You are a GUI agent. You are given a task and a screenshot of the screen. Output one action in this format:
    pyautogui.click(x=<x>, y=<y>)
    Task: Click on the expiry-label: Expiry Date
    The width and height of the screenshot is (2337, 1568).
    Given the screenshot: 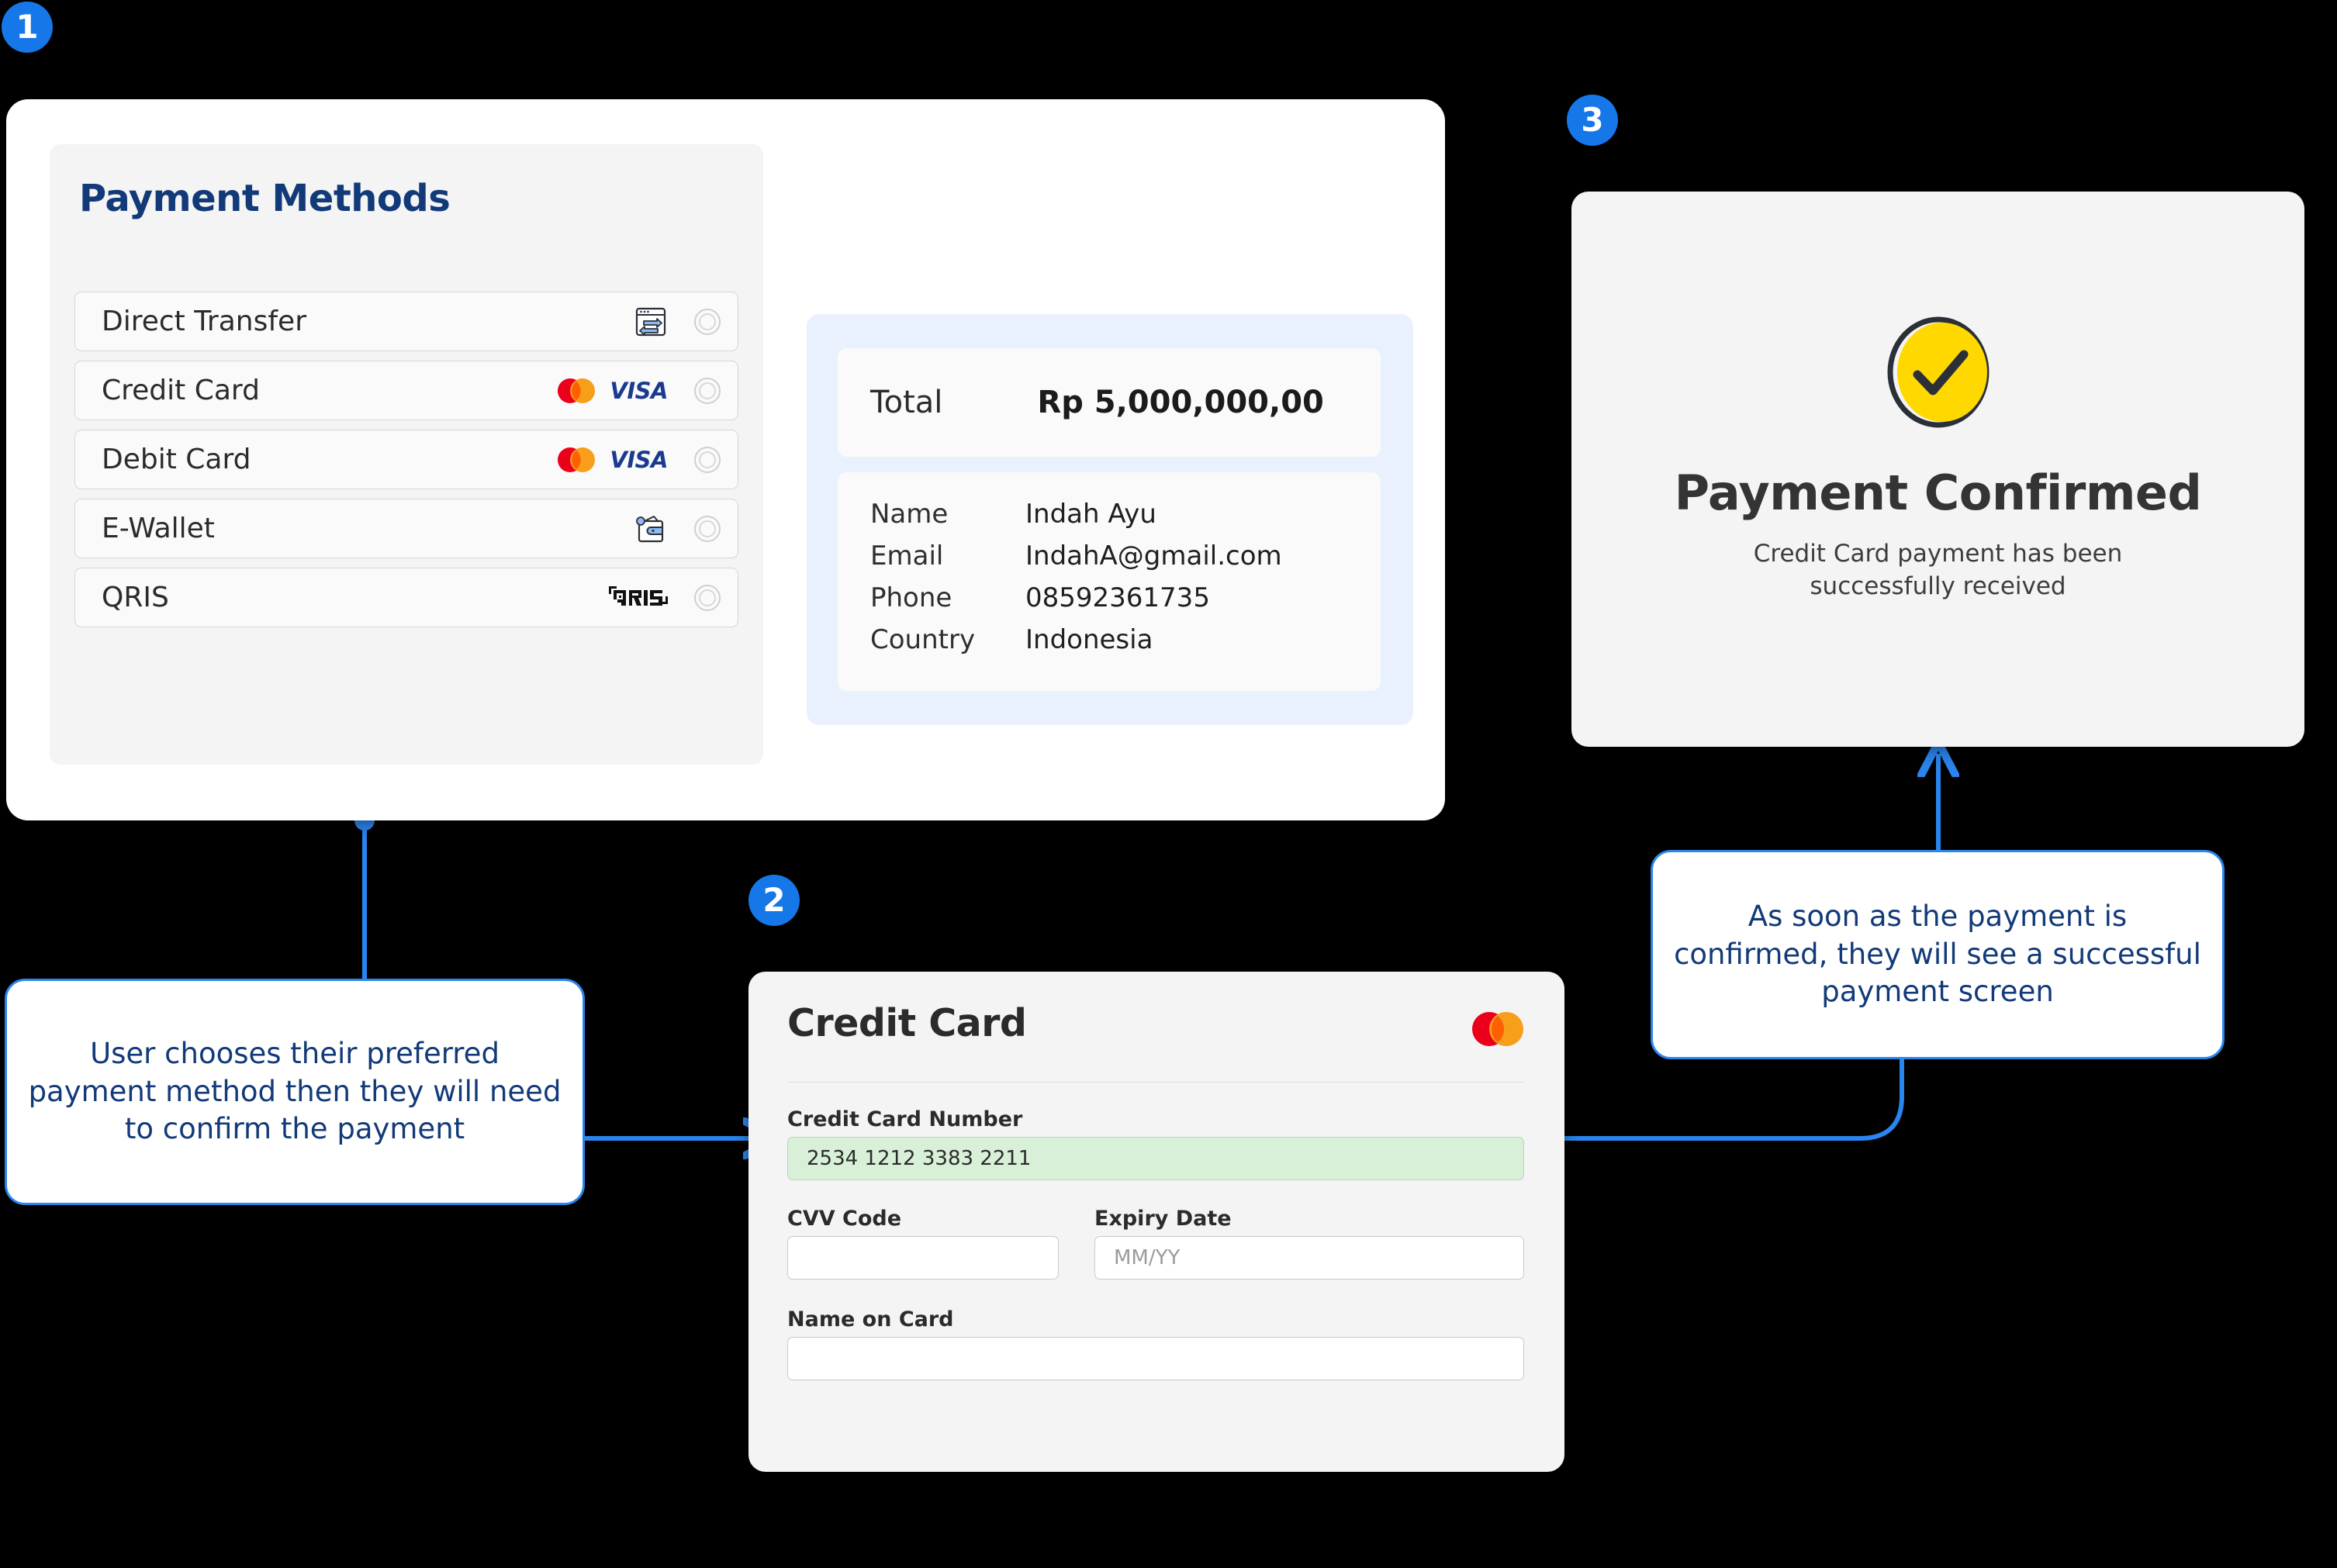 What is the action you would take?
    pyautogui.click(x=1163, y=1219)
    